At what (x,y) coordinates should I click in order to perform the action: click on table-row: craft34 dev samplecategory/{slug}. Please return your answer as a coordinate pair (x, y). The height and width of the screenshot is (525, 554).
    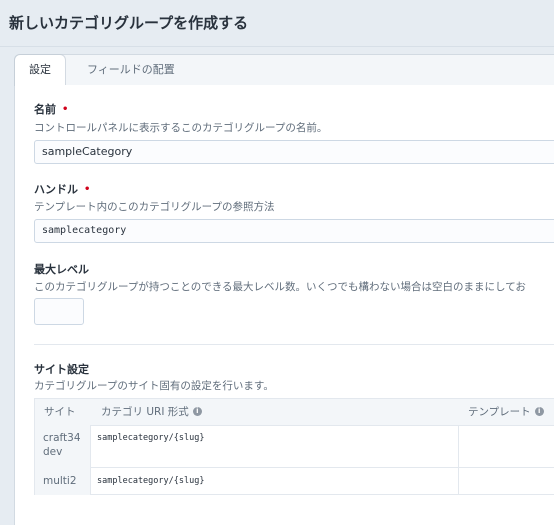
    Looking at the image, I should click on (294, 446).